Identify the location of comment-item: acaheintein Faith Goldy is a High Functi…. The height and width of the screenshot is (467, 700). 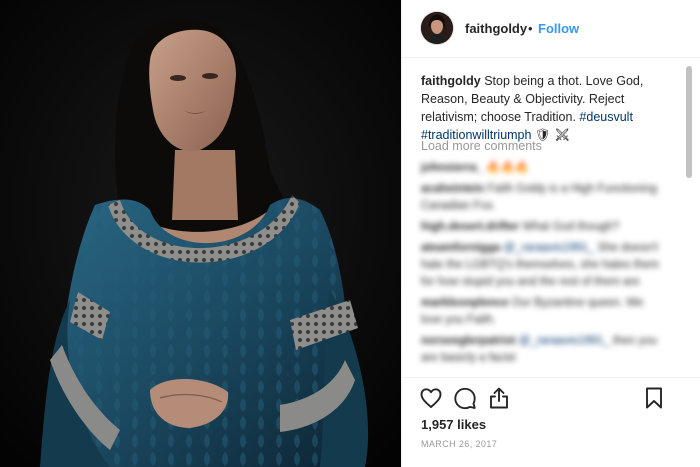
(543, 198).